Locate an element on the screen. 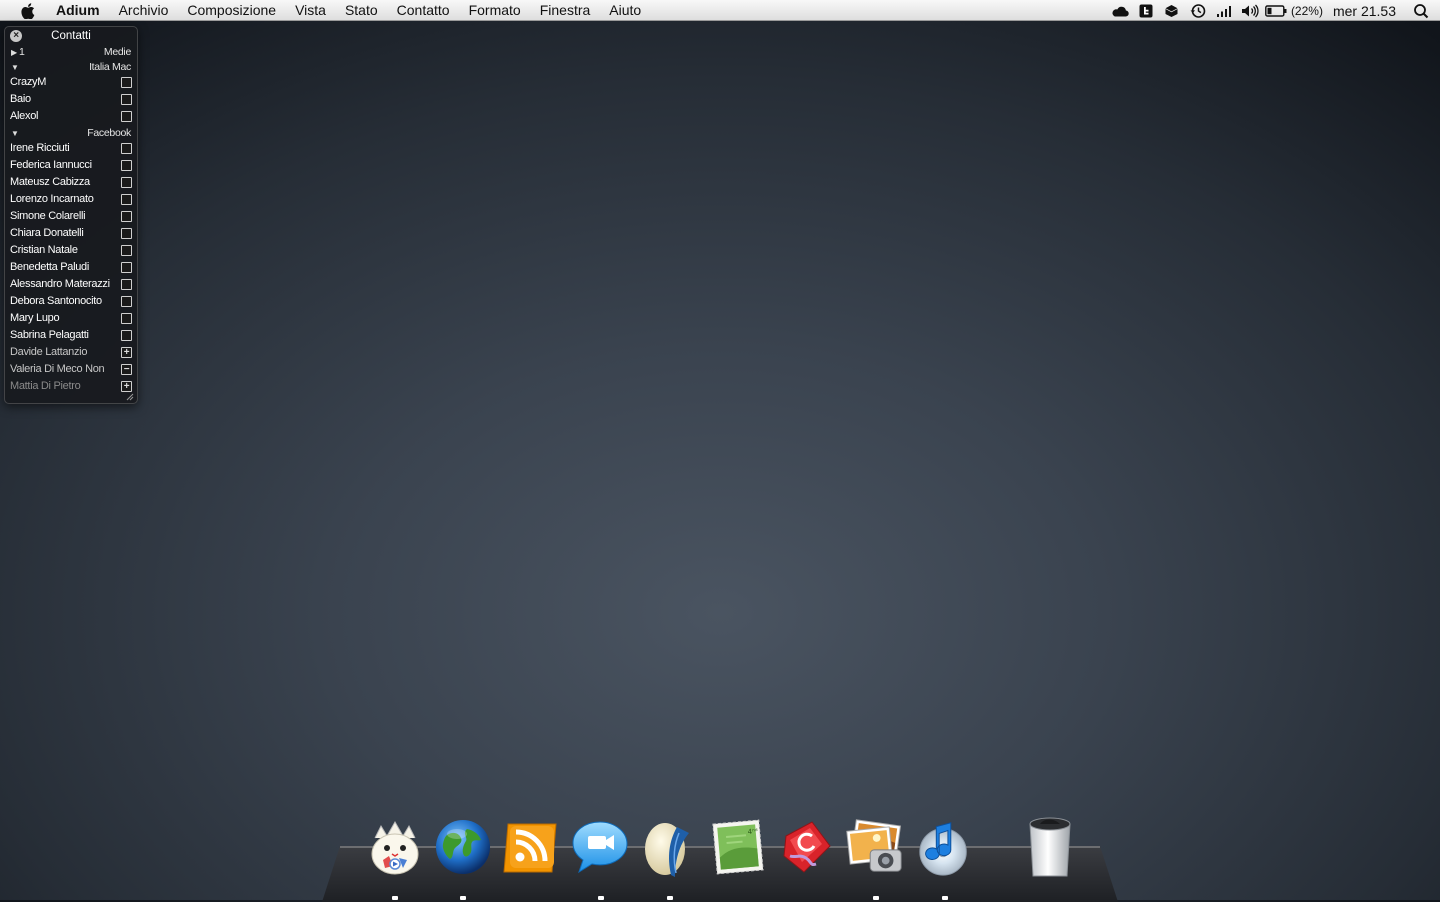  group-label-facebook: Facebook is located at coordinates (109, 133).